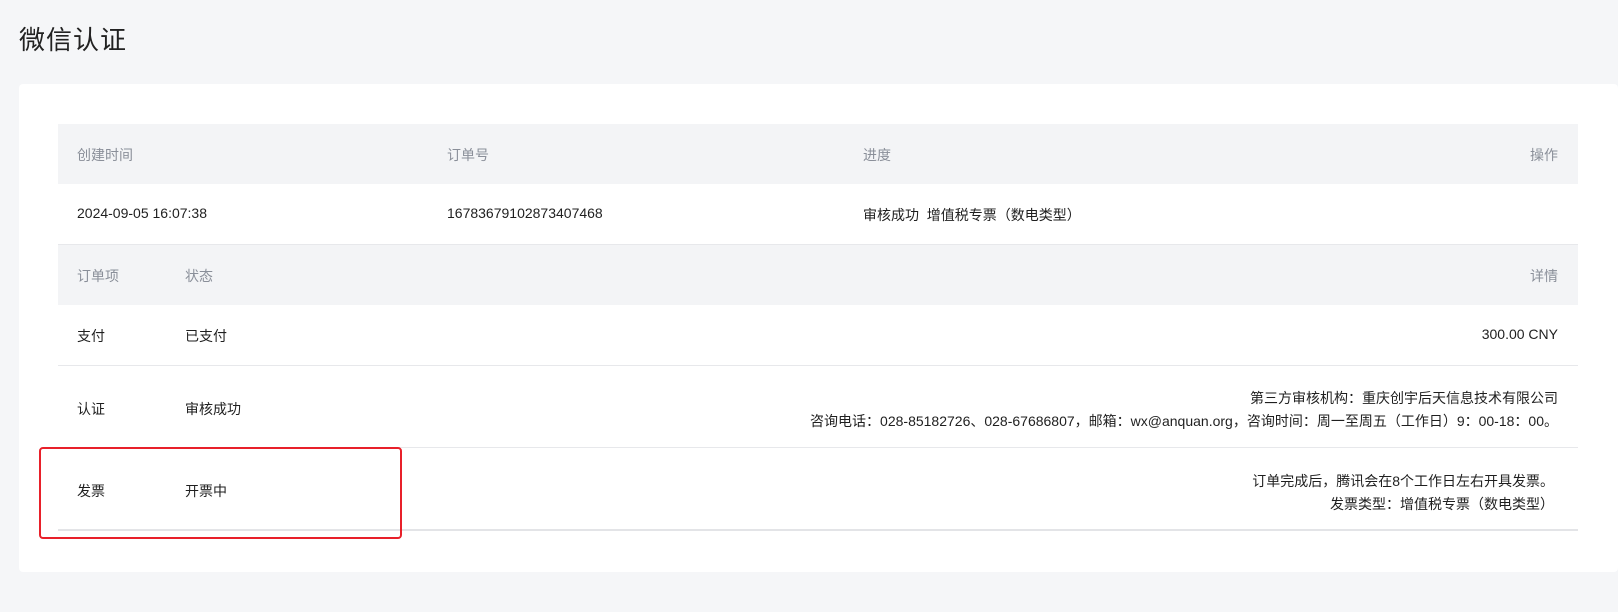  Describe the element at coordinates (91, 336) in the screenshot. I see `item-name: 支付` at that location.